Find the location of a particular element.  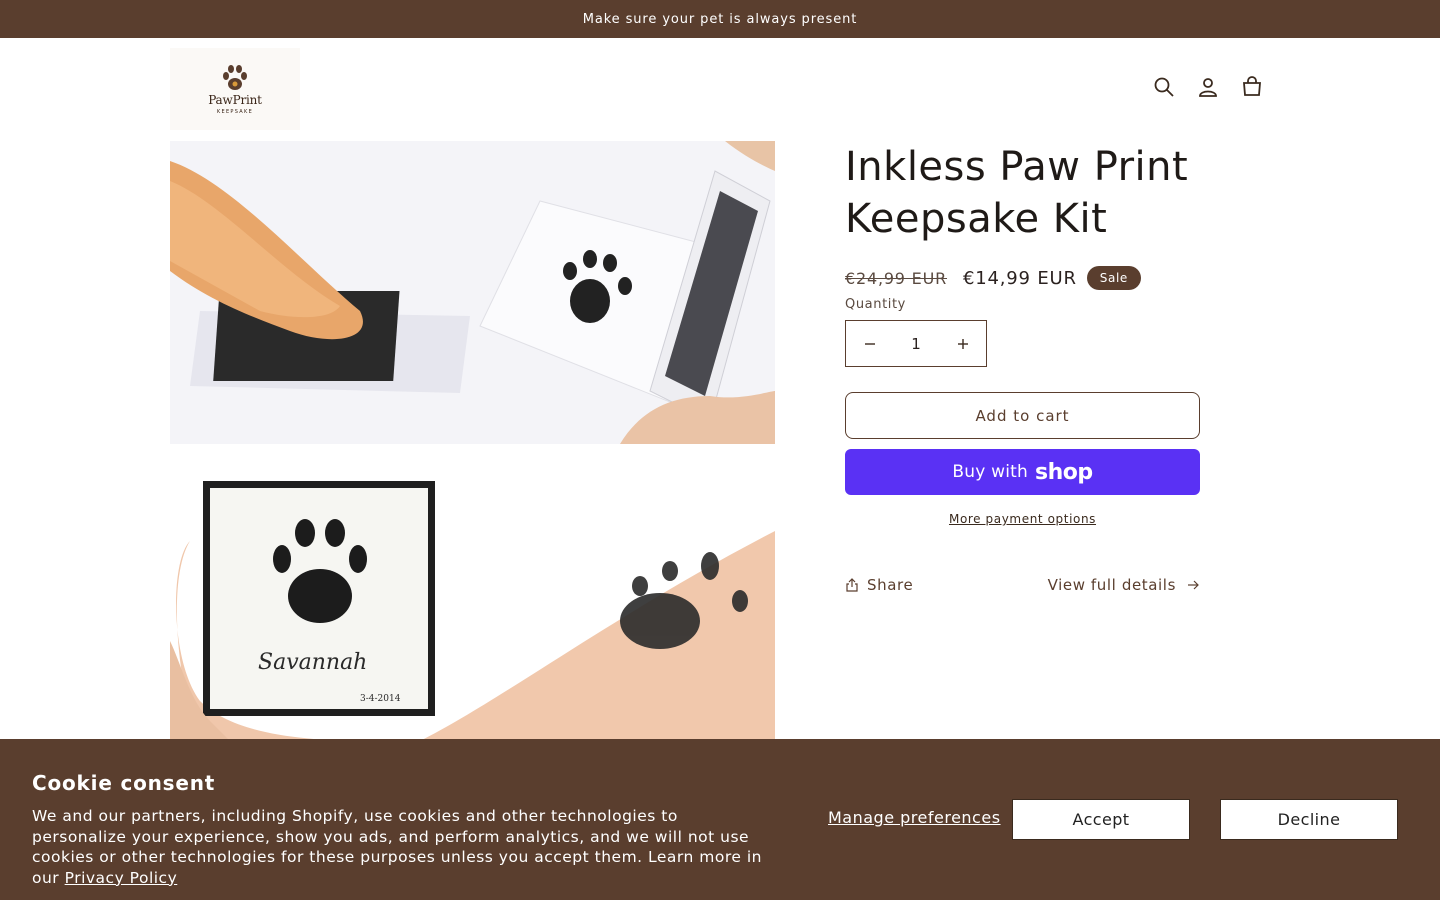

view-full-details-link: View full details is located at coordinates (1124, 585).